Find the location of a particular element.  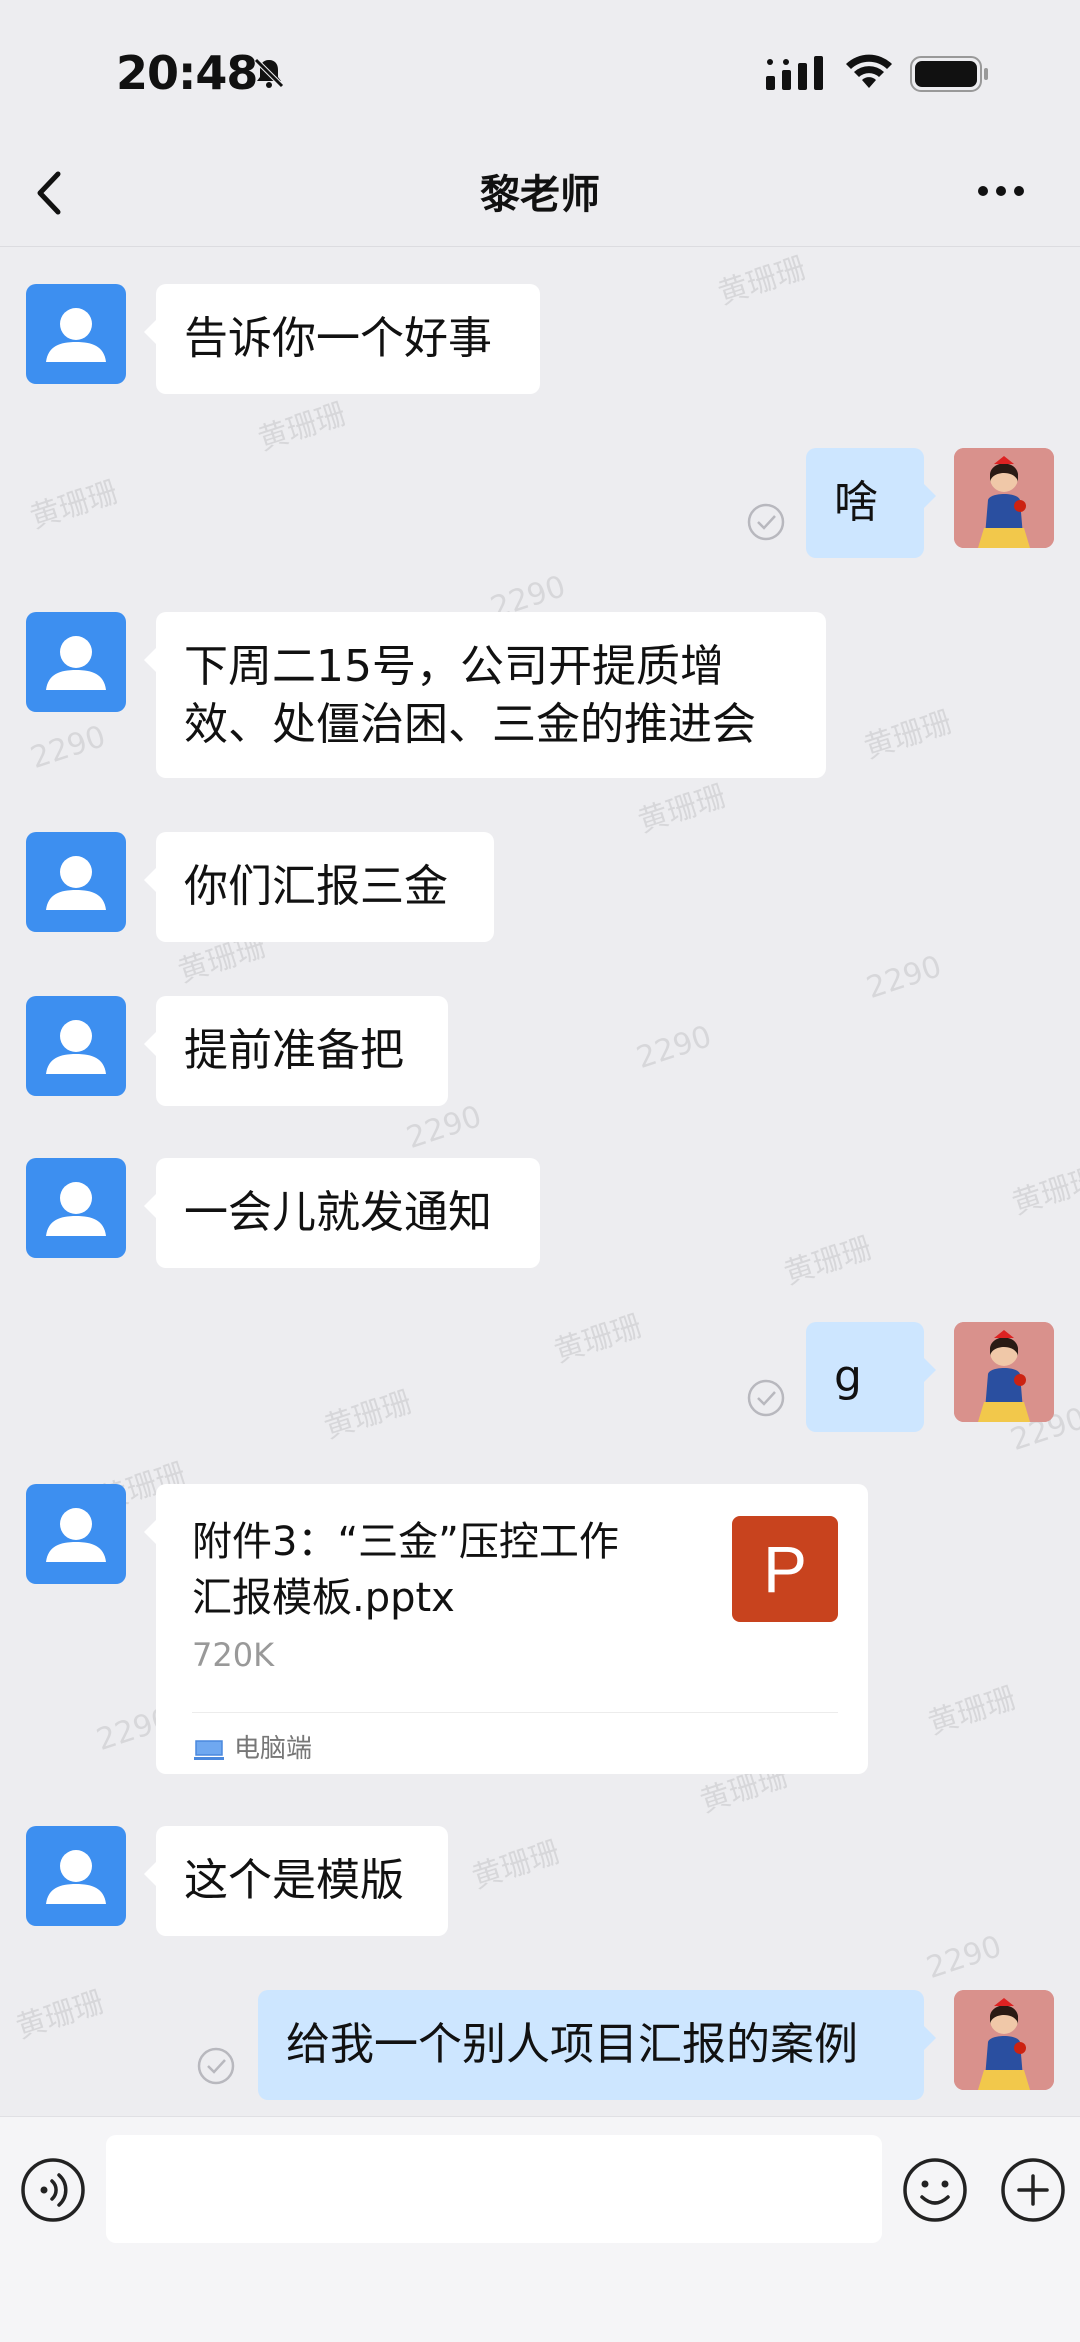

message-bubble-outgoing: g is located at coordinates (871, 1377).